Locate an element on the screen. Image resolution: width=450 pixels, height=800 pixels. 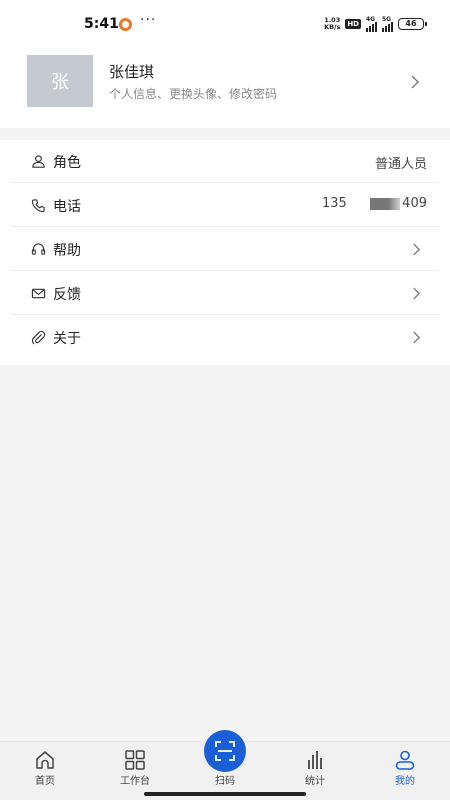
tab-home-label: 首页 is located at coordinates (45, 781).